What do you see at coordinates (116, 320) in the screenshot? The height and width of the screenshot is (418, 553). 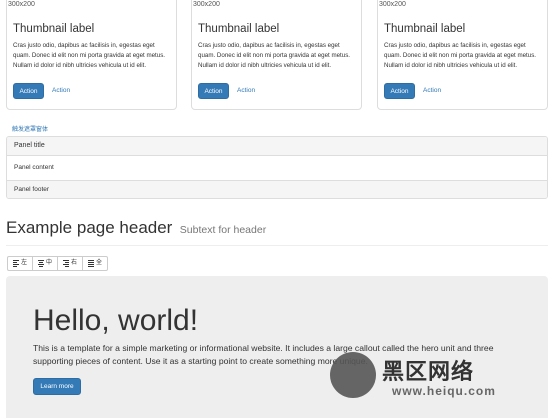 I see `jumbotron-heading: Hello, world!` at bounding box center [116, 320].